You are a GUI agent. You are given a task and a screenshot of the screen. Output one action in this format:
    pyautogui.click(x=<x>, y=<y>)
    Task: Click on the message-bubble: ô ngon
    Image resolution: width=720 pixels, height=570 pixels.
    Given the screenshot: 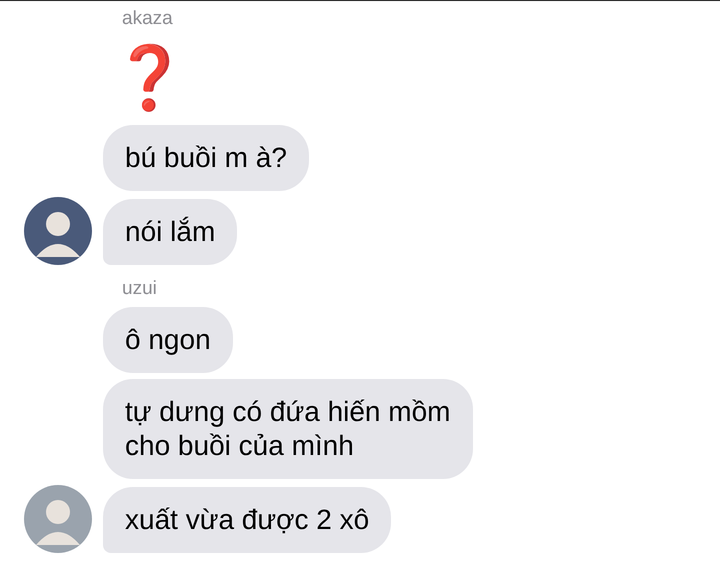 What is the action you would take?
    pyautogui.click(x=168, y=340)
    